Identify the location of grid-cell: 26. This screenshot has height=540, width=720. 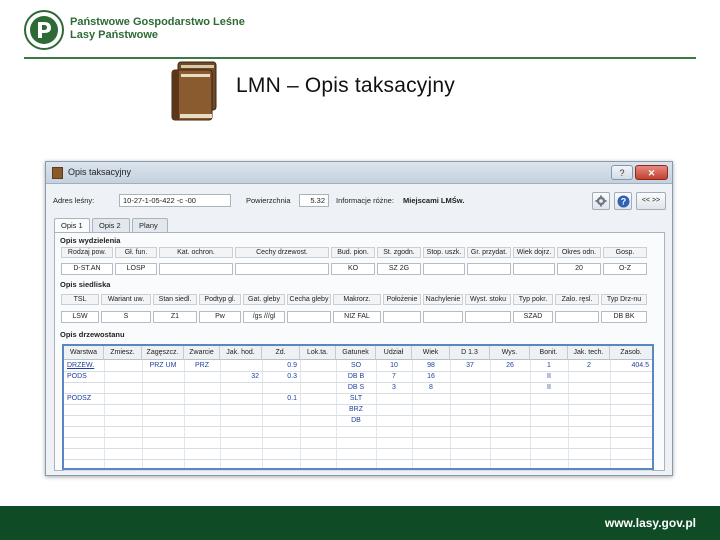
(510, 366).